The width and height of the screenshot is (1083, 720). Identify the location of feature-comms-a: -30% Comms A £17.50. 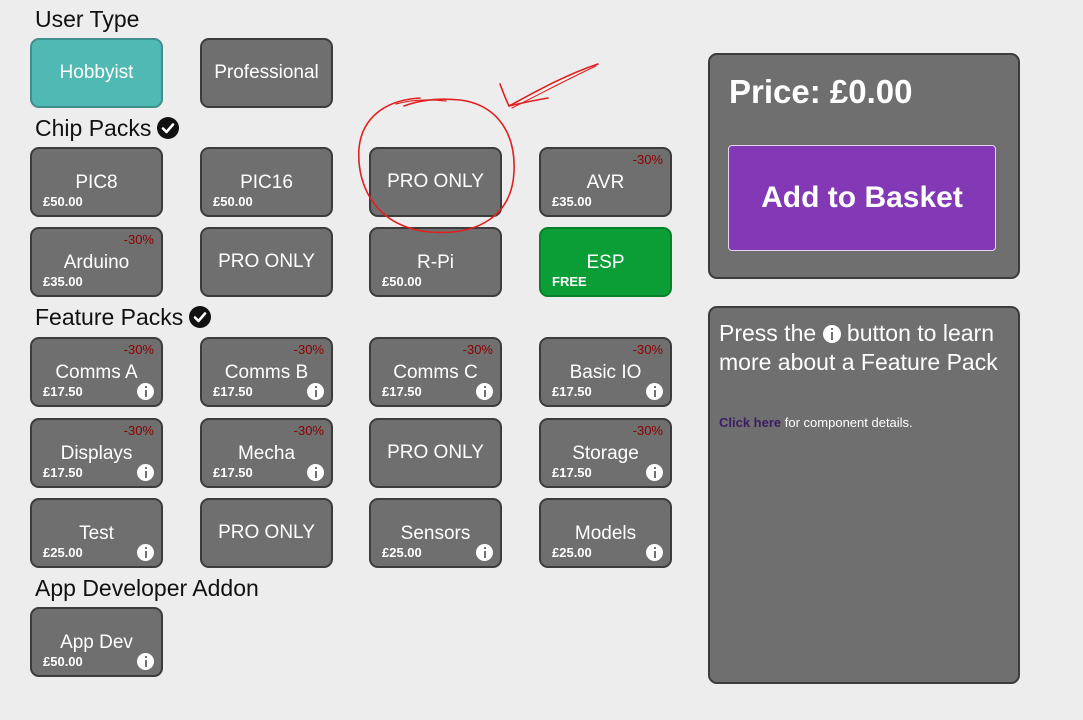
(96, 372).